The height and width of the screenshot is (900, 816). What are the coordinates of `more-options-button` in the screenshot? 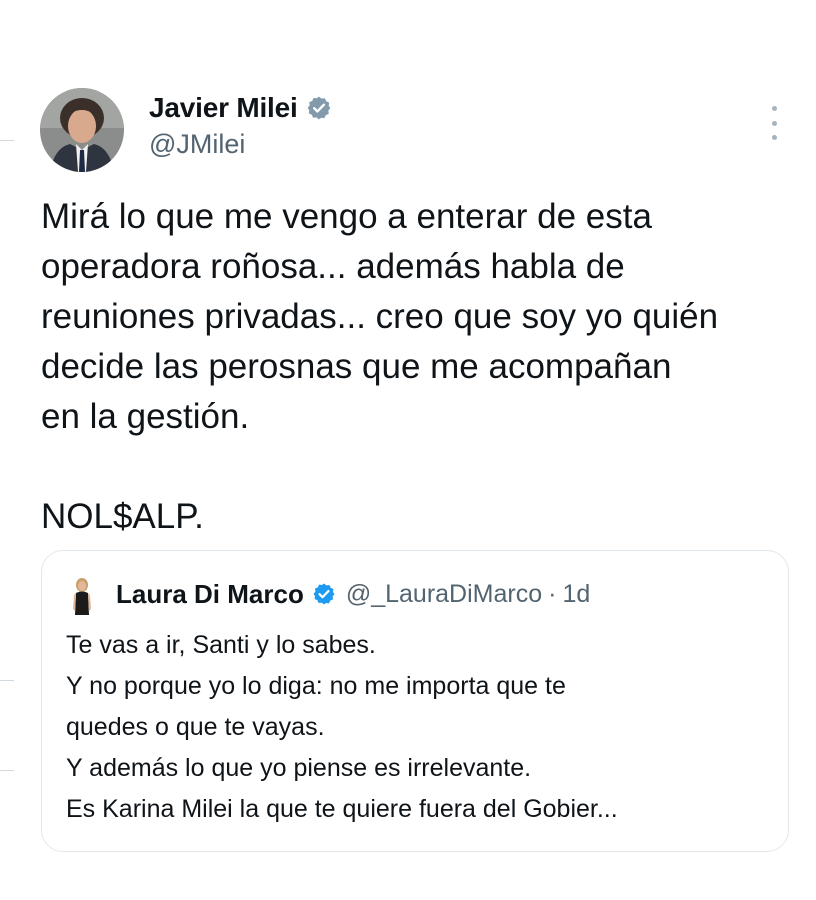 It's located at (774, 123).